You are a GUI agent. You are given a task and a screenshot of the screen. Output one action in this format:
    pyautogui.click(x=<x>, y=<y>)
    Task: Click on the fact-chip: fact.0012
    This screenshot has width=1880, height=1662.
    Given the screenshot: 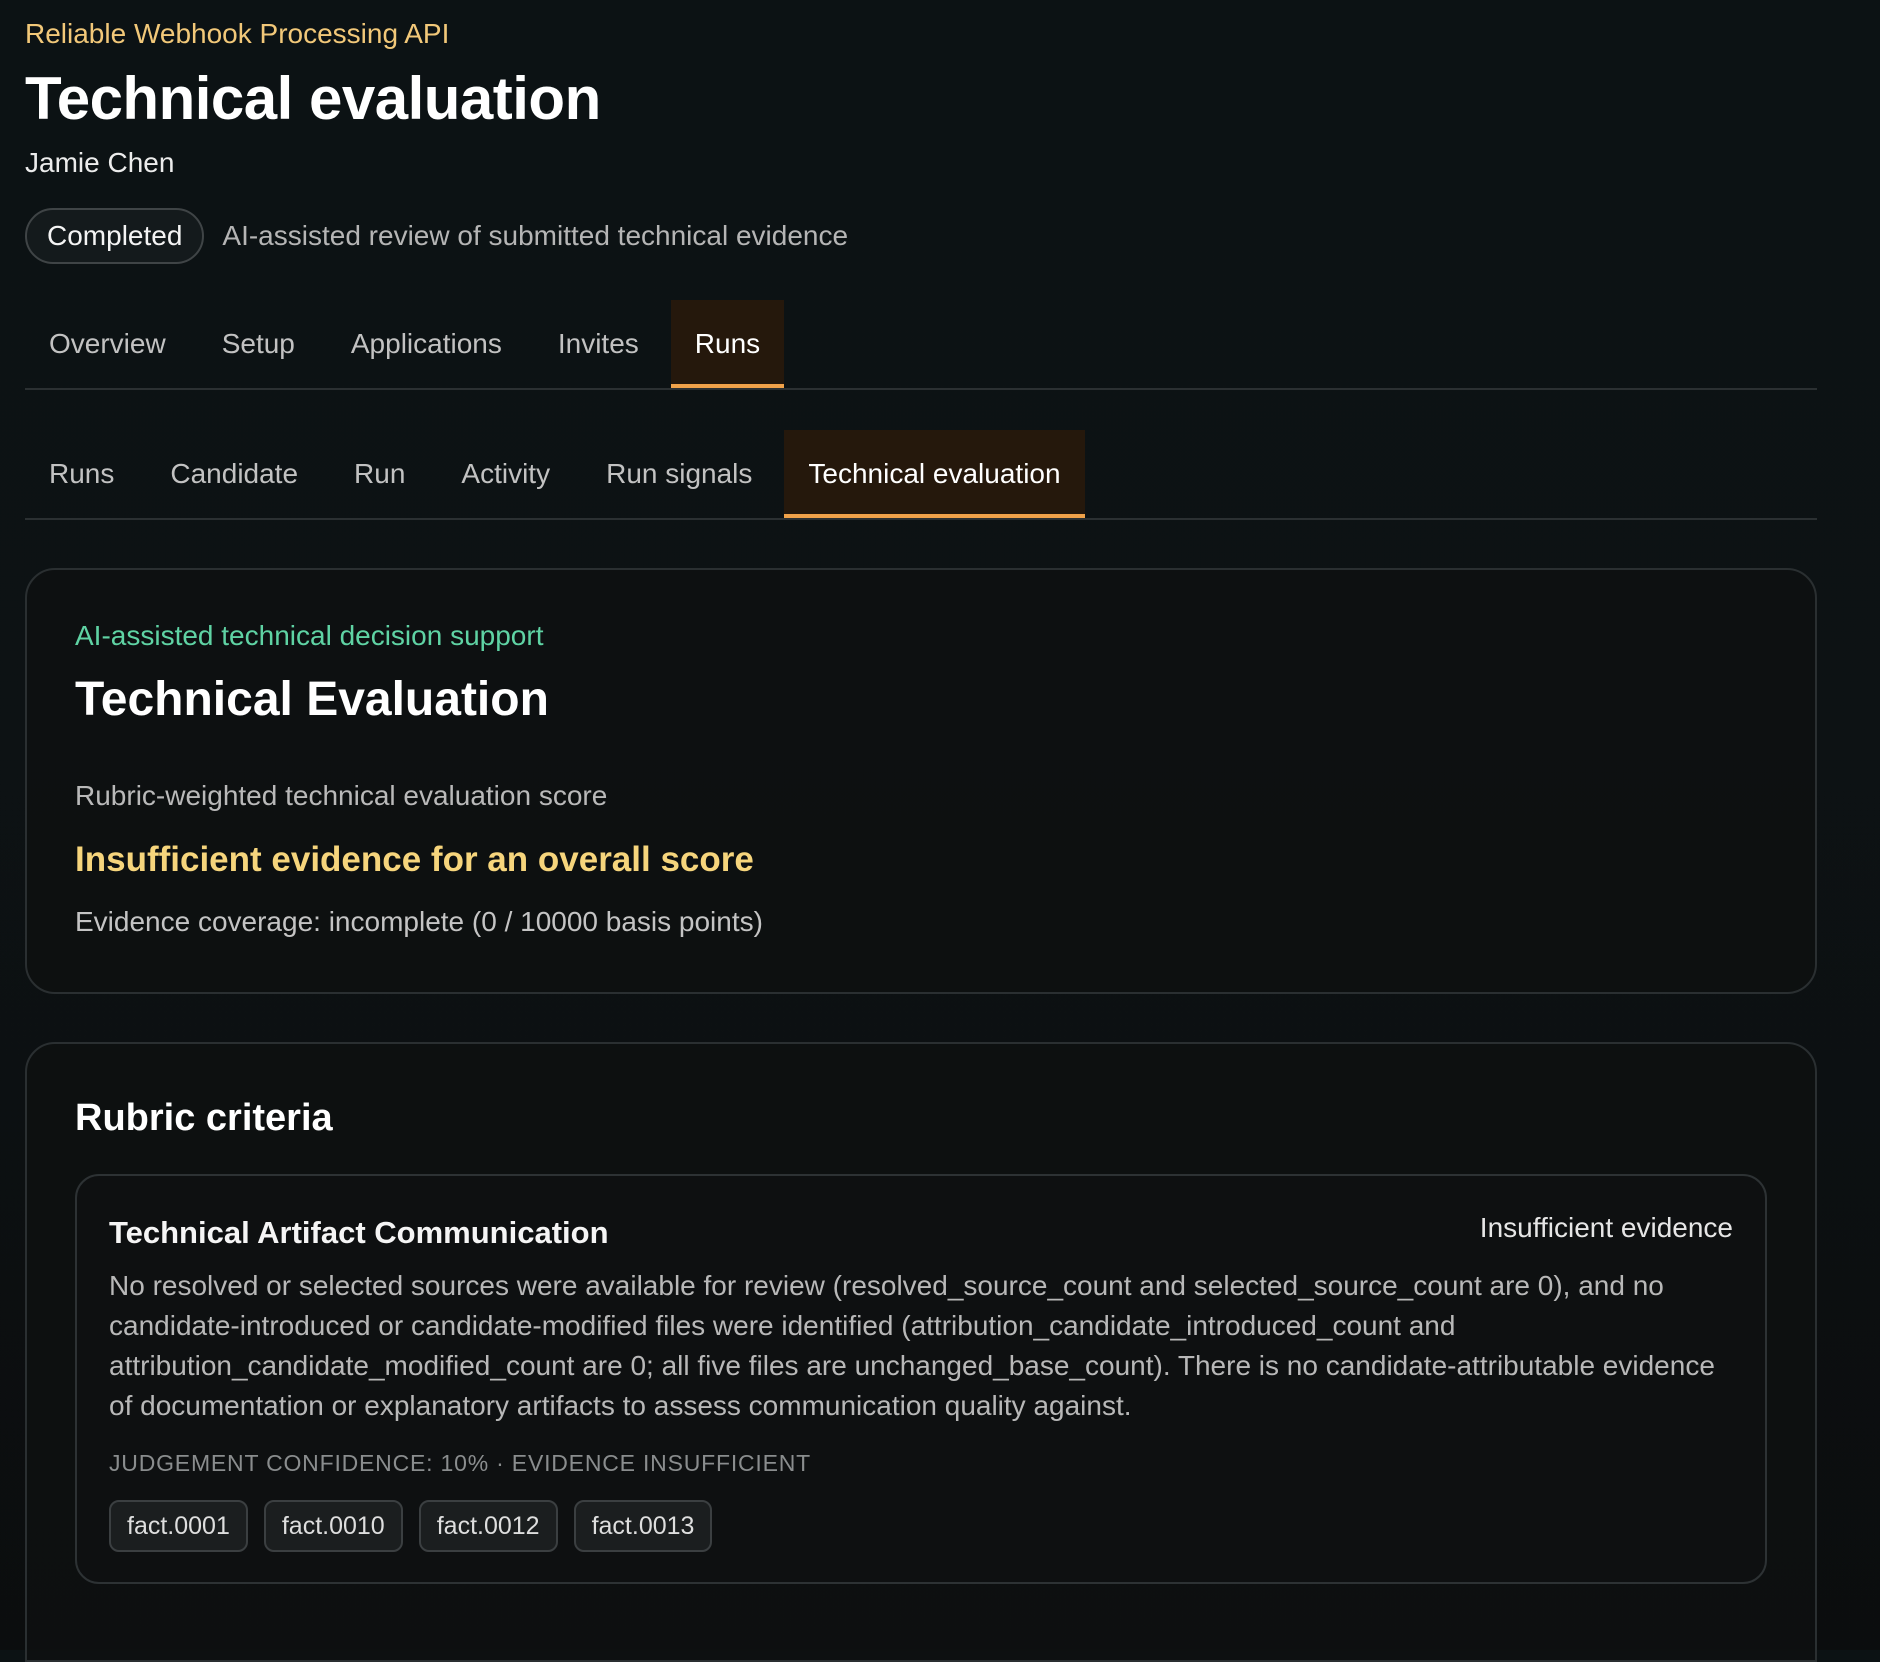 What is the action you would take?
    pyautogui.click(x=488, y=1526)
    